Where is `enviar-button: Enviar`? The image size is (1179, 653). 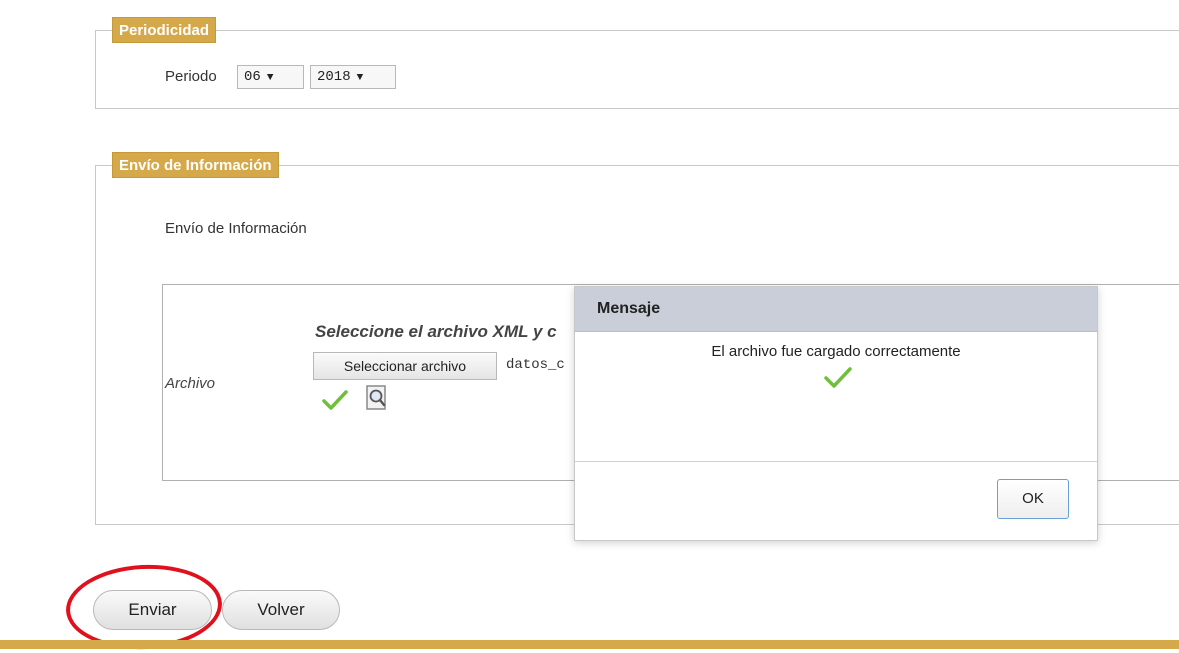 enviar-button: Enviar is located at coordinates (152, 610).